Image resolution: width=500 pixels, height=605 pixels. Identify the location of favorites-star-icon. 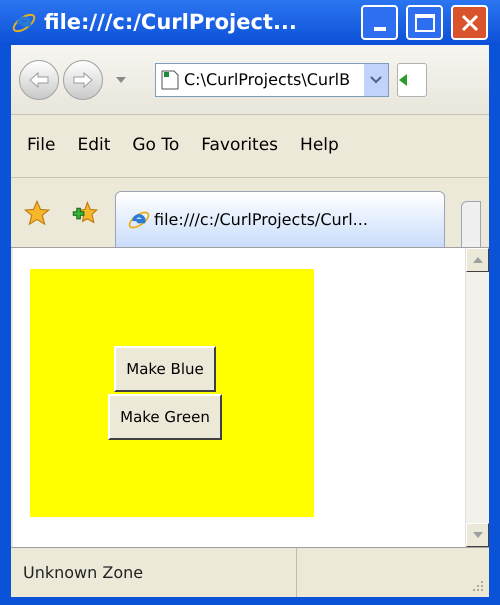
(37, 212).